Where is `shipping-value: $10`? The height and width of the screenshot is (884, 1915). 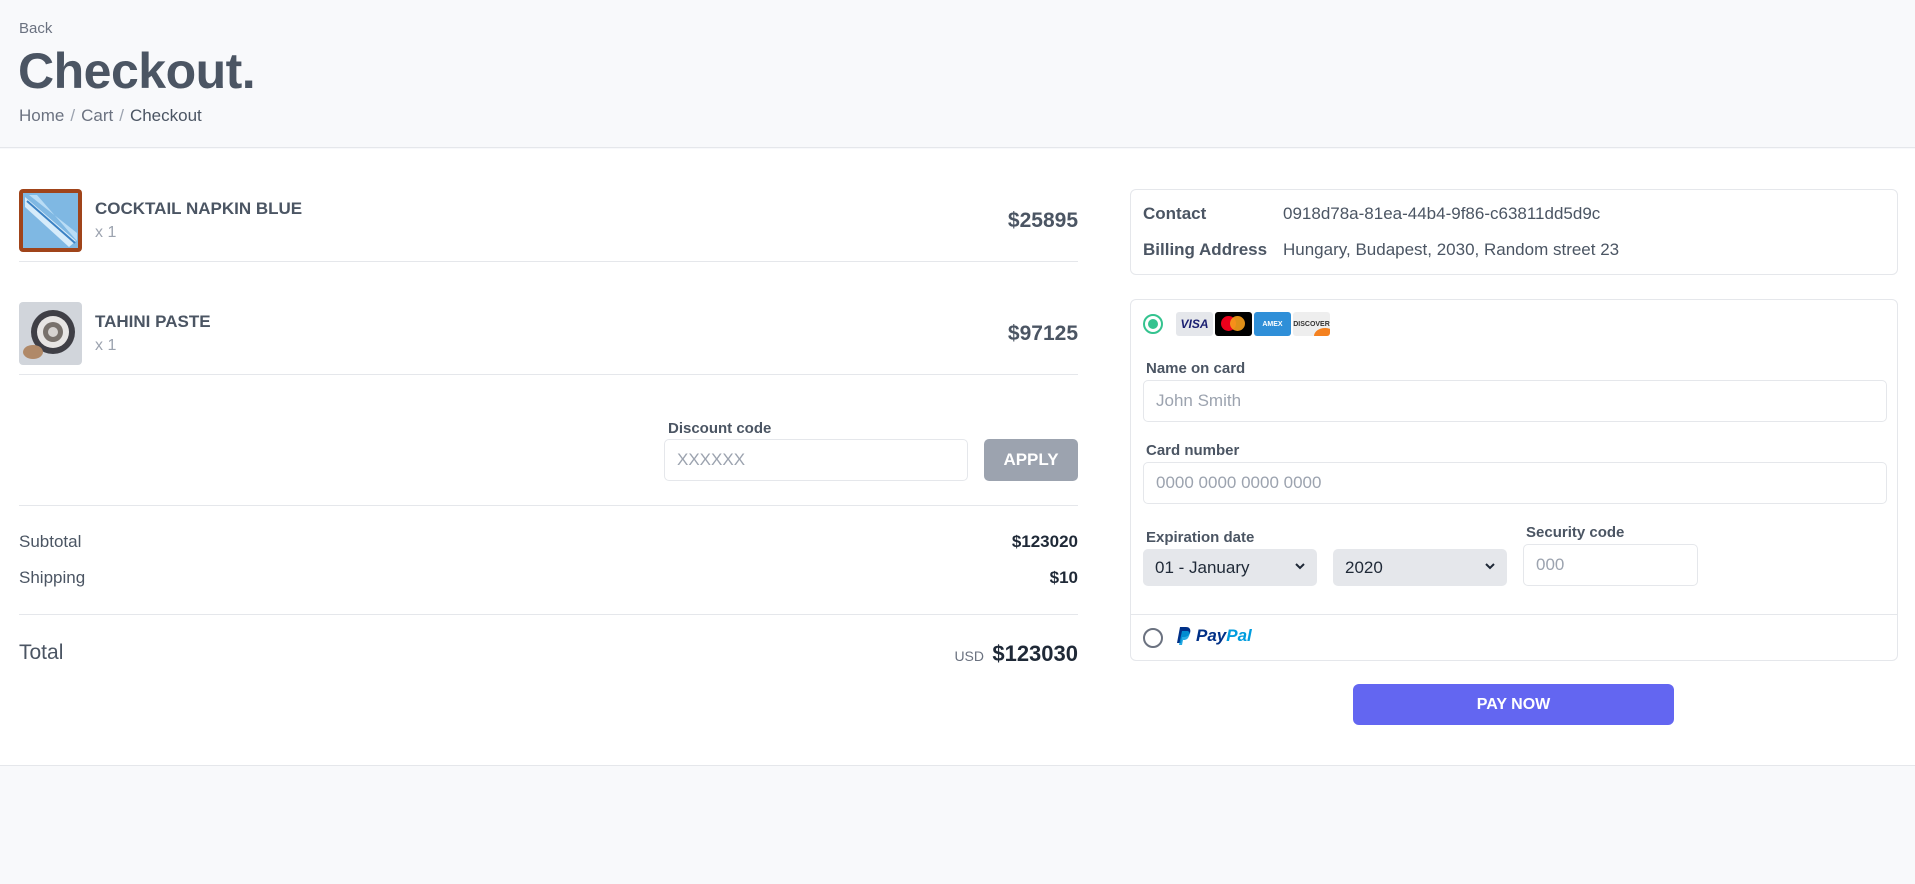
shipping-value: $10 is located at coordinates (1063, 577).